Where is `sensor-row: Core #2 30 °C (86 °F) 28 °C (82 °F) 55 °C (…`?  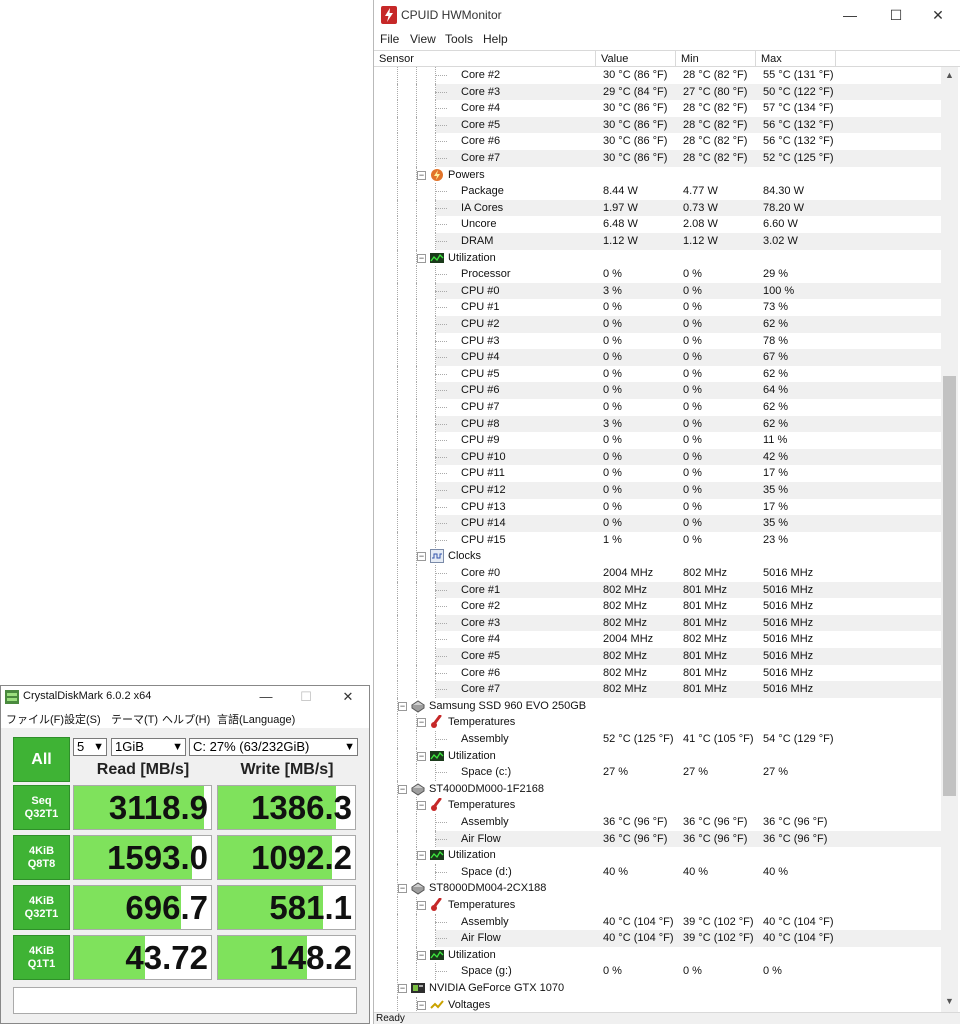
sensor-row: Core #2 30 °C (86 °F) 28 °C (82 °F) 55 °C (… is located at coordinates (657, 75).